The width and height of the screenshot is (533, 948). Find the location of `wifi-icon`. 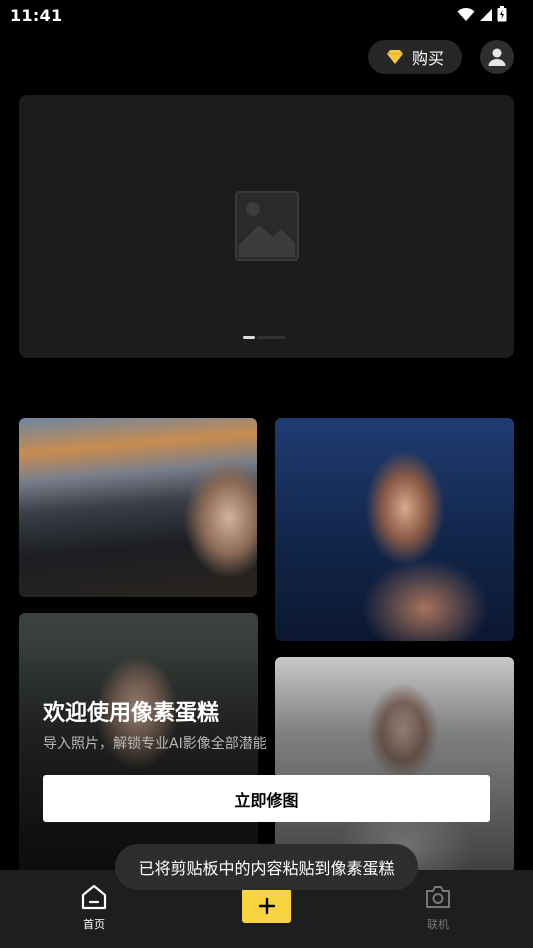

wifi-icon is located at coordinates (466, 14).